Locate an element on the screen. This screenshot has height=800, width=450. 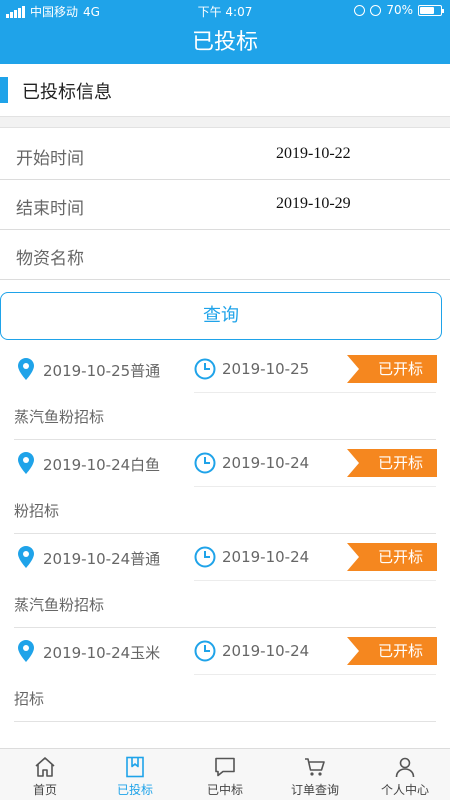
bid-location: 2019-10-25普通 is located at coordinates (102, 371).